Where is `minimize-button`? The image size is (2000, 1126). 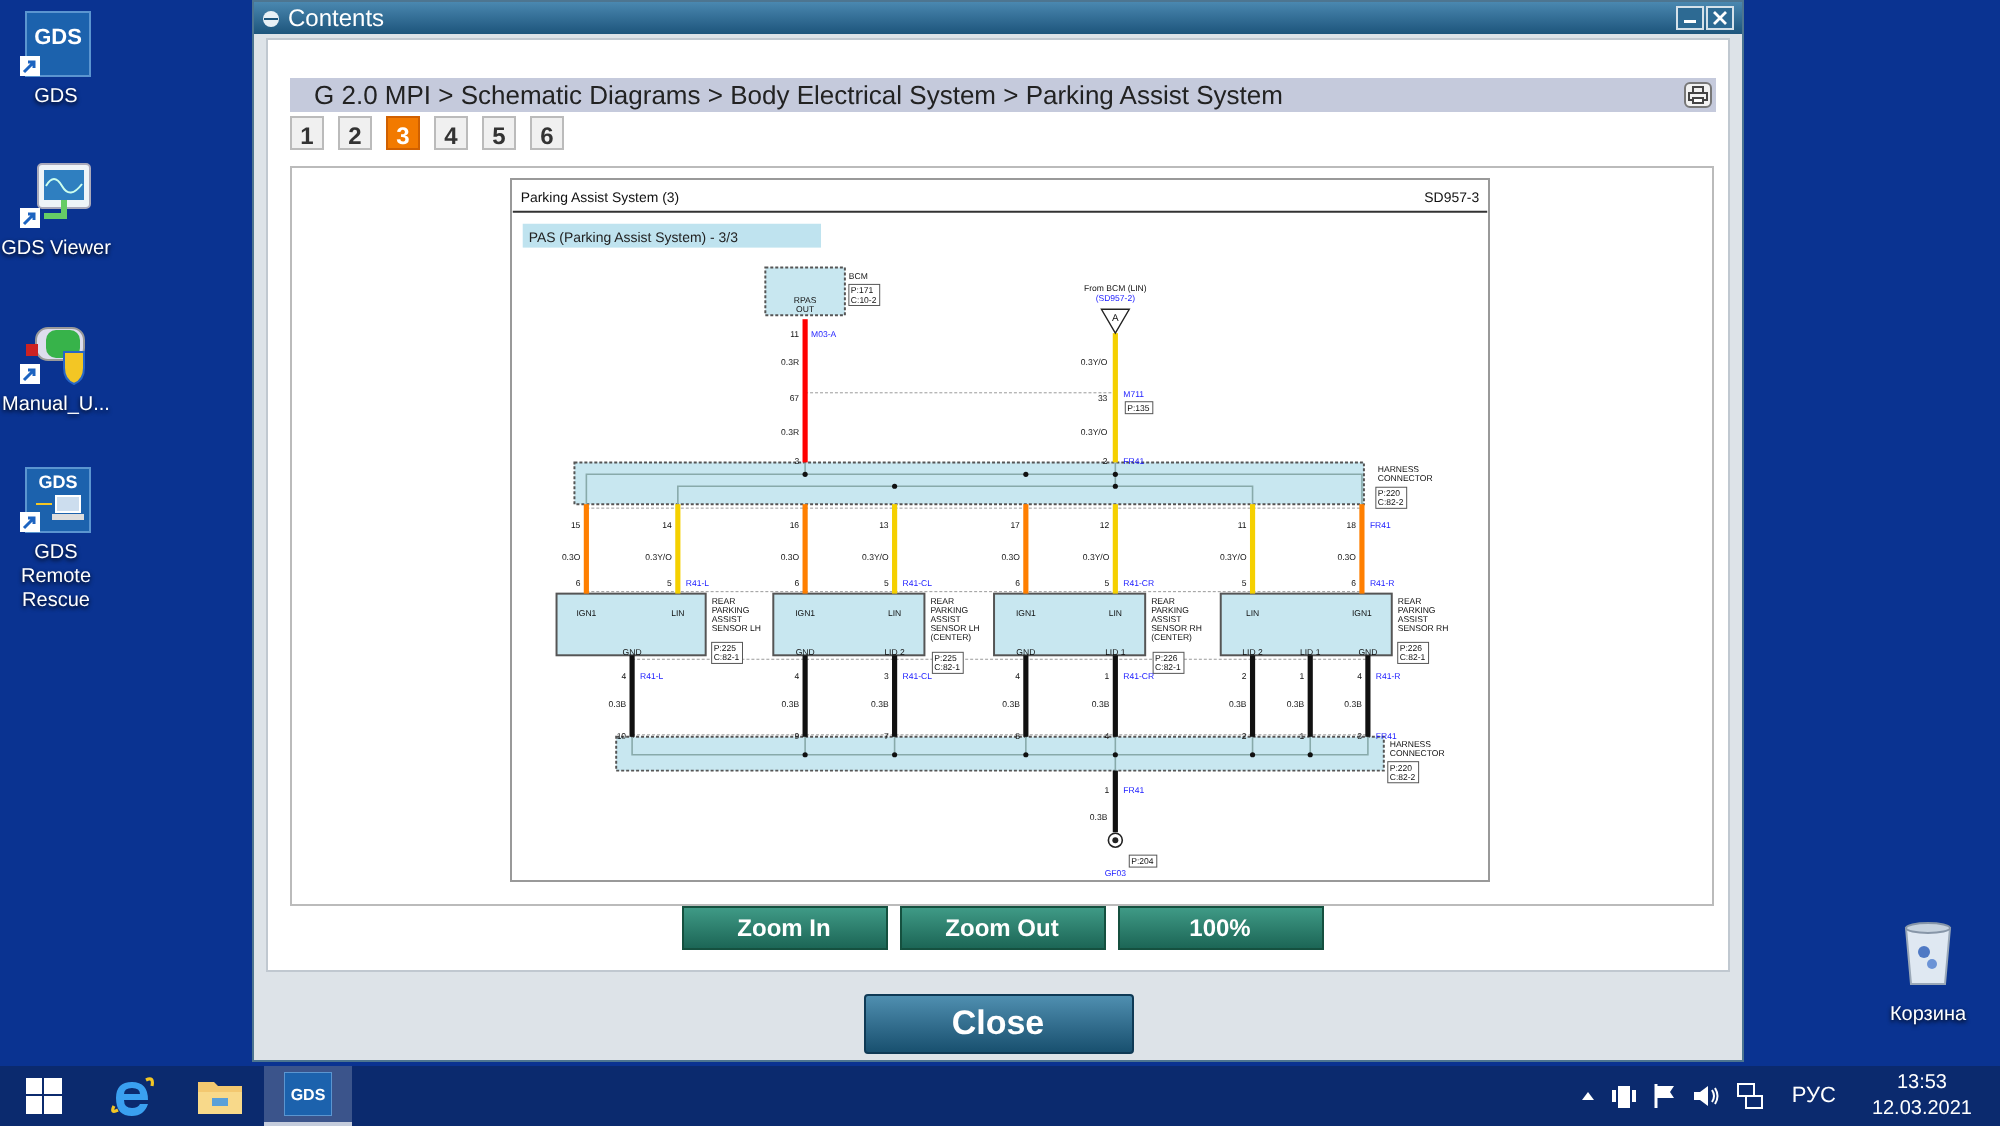
minimize-button is located at coordinates (1690, 18).